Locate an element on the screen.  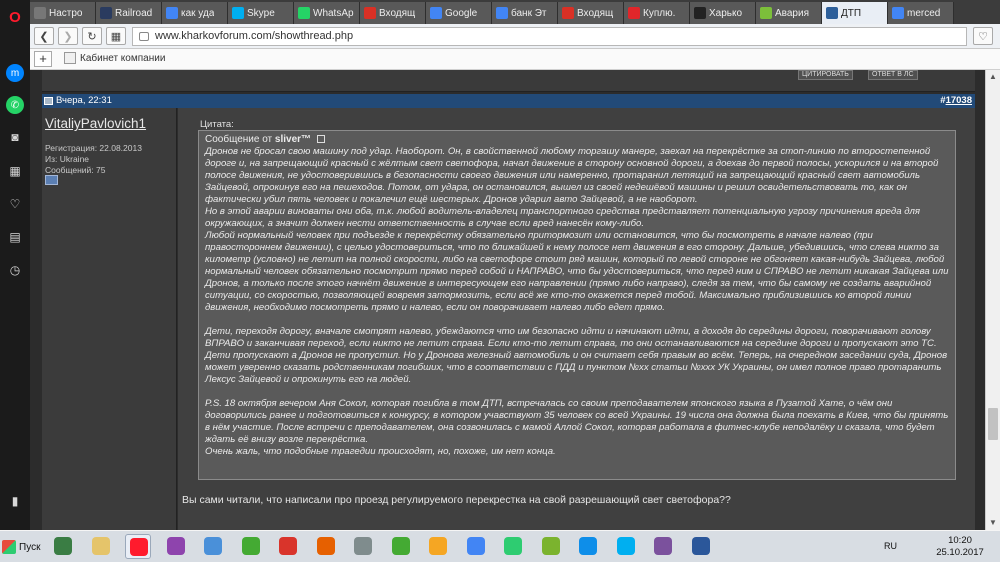
browser-tab: банк Эт is located at coordinates (525, 13).